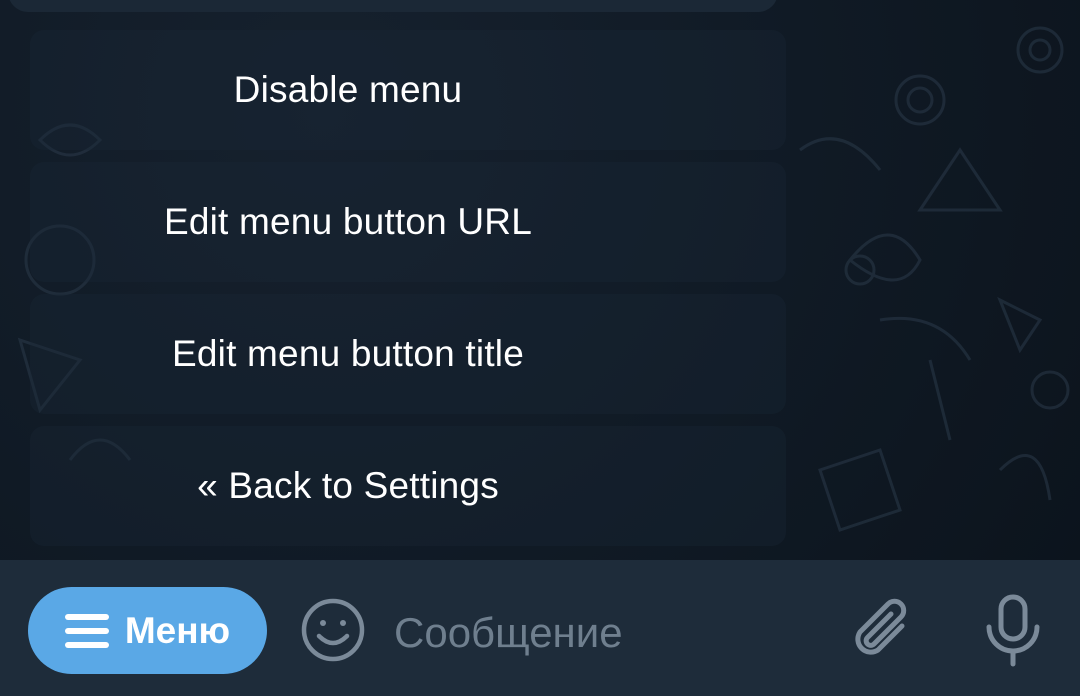 The height and width of the screenshot is (696, 1080). I want to click on bot-menu-button: Меню, so click(147, 630).